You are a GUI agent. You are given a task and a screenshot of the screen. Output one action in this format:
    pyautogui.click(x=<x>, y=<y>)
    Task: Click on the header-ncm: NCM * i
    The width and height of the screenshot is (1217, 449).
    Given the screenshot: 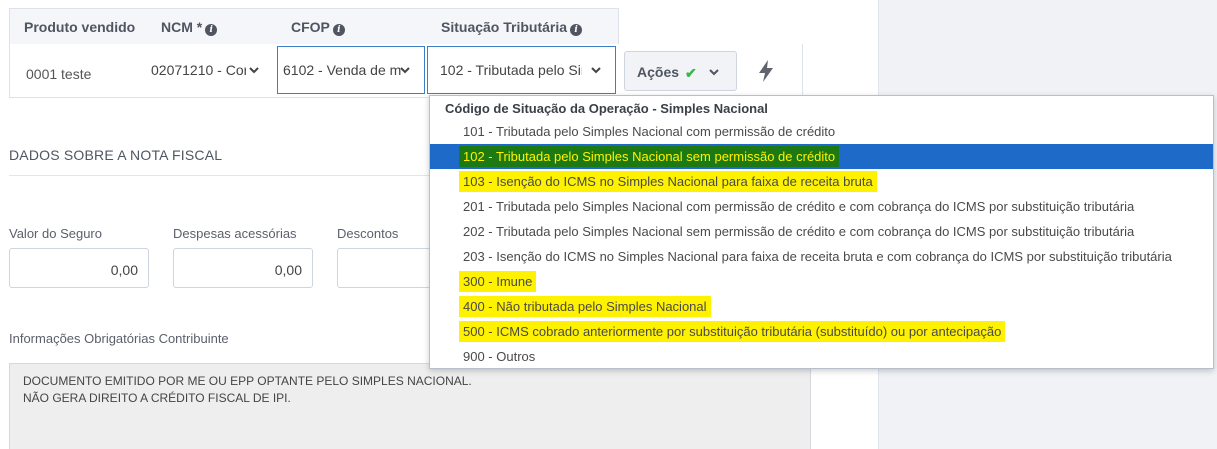 What is the action you would take?
    pyautogui.click(x=189, y=27)
    